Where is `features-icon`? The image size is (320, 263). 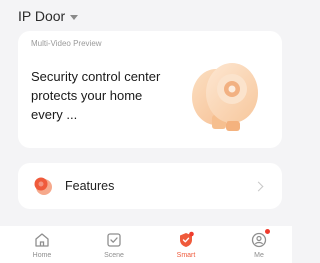 features-icon is located at coordinates (43, 186).